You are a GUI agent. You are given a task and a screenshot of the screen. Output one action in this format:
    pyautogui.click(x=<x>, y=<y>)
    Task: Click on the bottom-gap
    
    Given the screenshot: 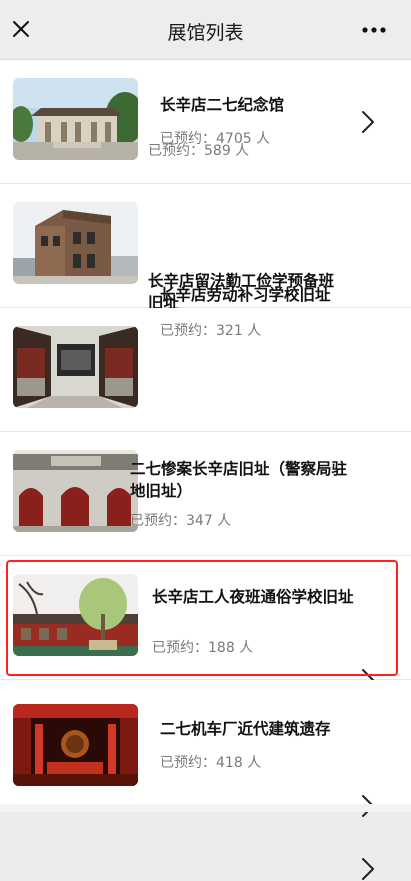 What is the action you would take?
    pyautogui.click(x=205, y=808)
    